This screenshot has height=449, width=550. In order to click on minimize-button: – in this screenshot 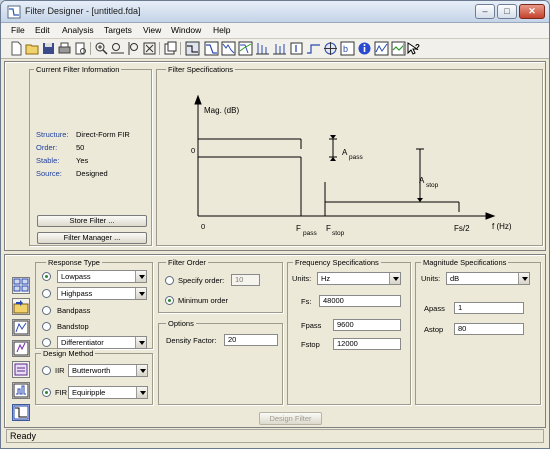, I will do `click(485, 11)`.